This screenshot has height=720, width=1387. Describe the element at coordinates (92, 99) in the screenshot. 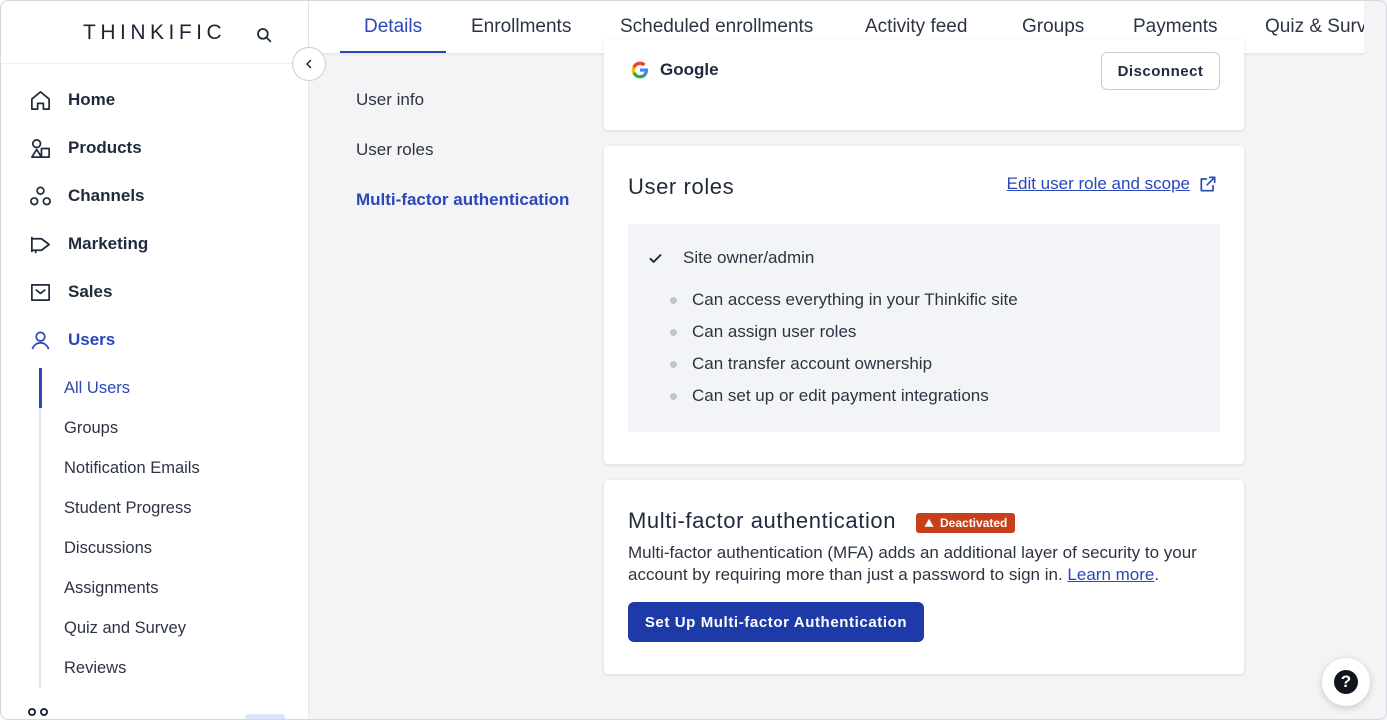

I see `nav-item-label: Home` at that location.